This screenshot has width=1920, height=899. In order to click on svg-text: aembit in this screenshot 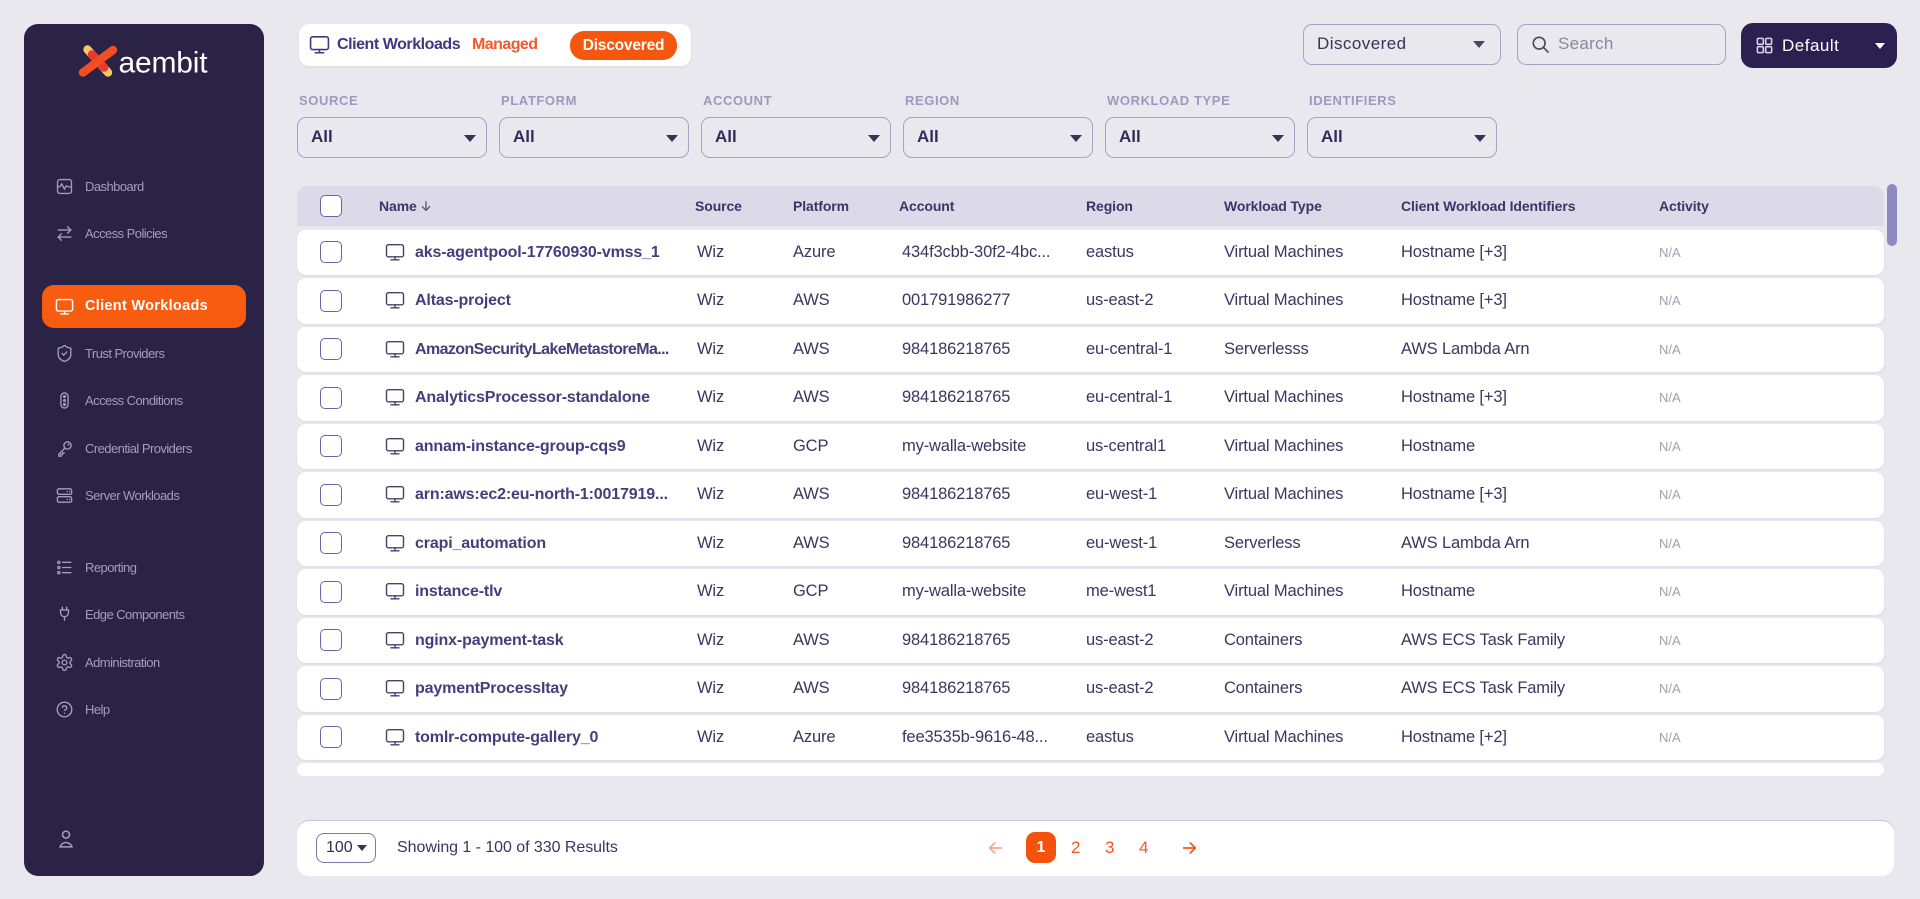, I will do `click(164, 63)`.